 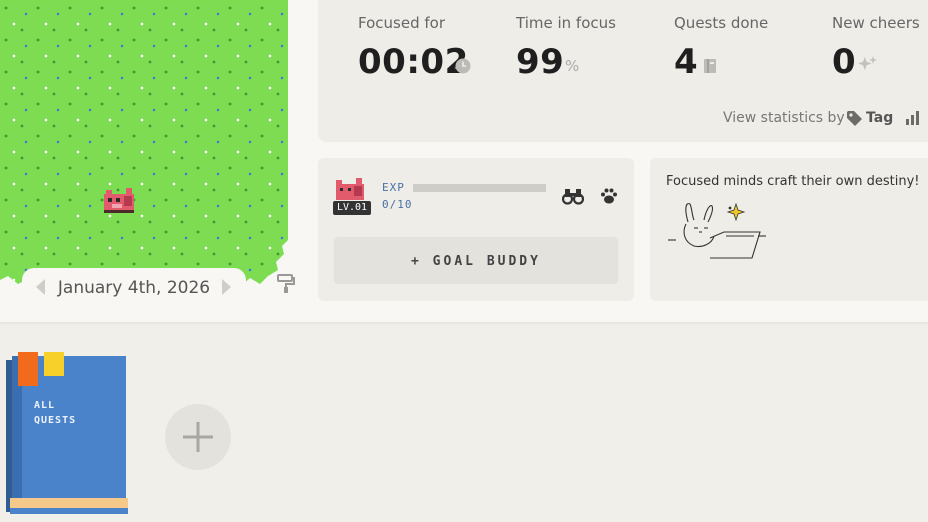 I want to click on tag-icon, so click(x=854, y=118).